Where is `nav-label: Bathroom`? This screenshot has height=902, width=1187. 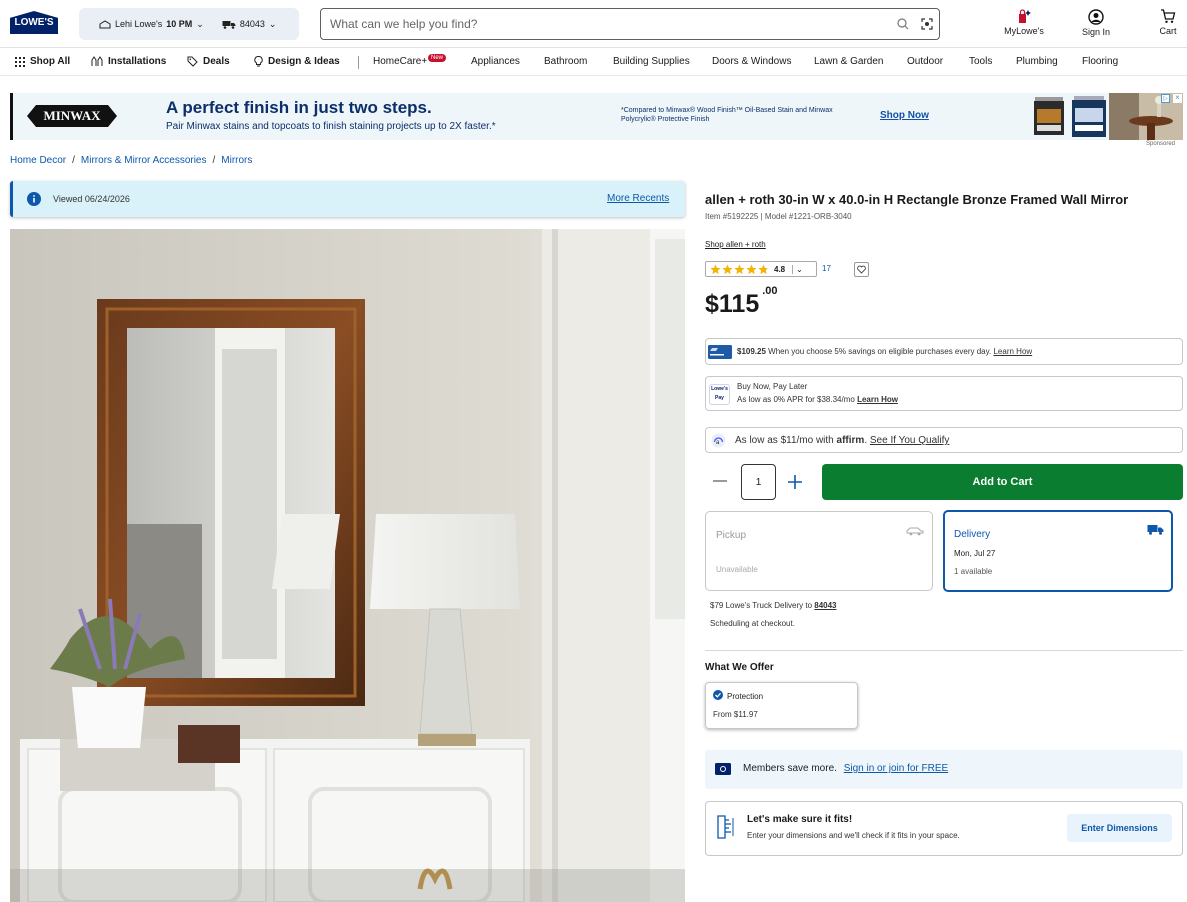
nav-label: Bathroom is located at coordinates (566, 61).